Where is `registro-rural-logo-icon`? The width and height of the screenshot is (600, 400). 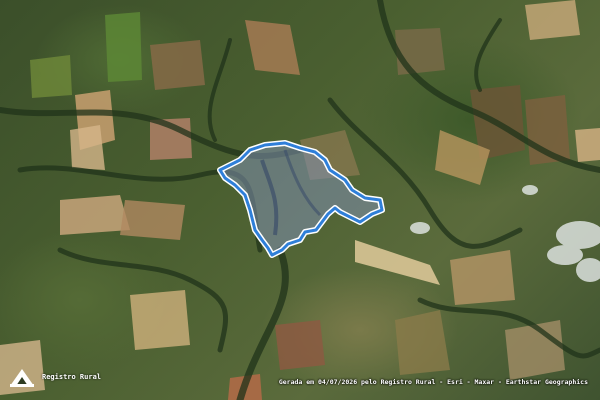
registro-rural-logo-icon is located at coordinates (22, 378).